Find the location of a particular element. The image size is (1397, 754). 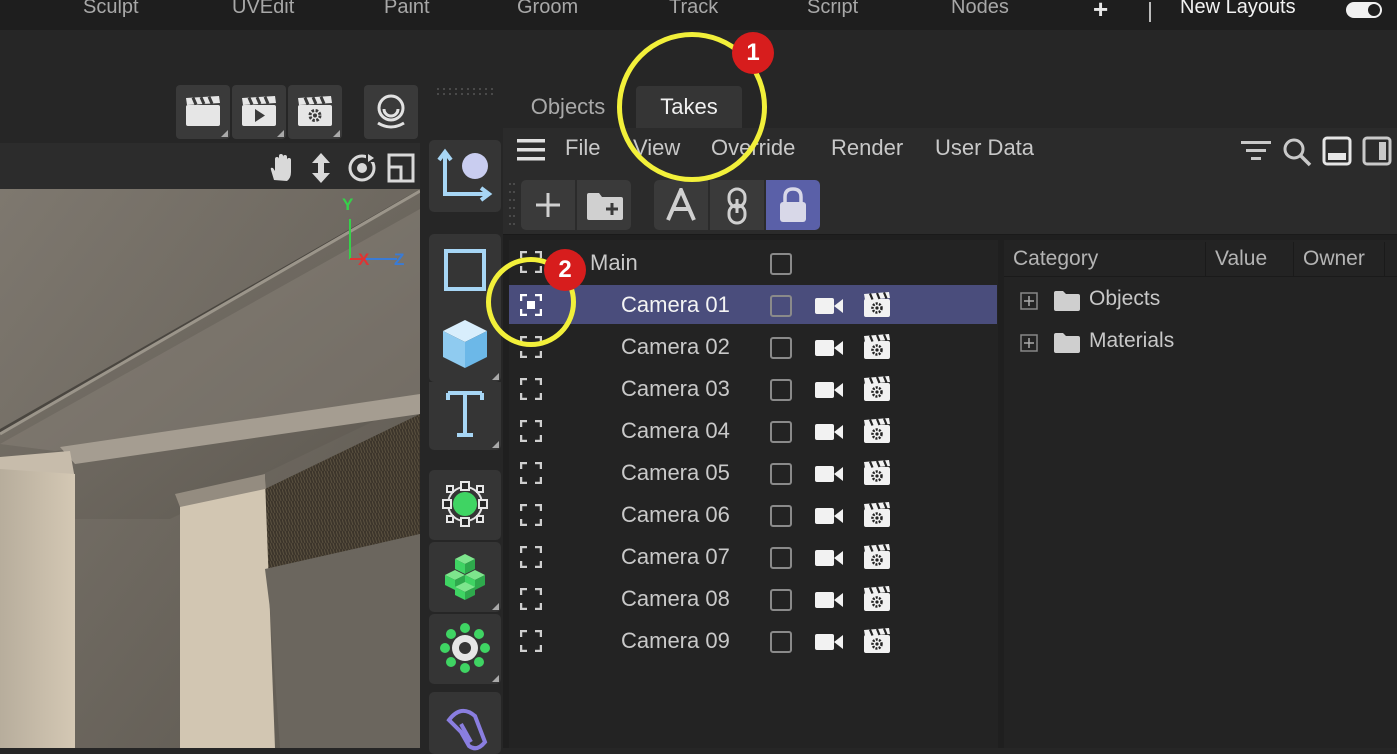

teapot-render-icon is located at coordinates (391, 111).